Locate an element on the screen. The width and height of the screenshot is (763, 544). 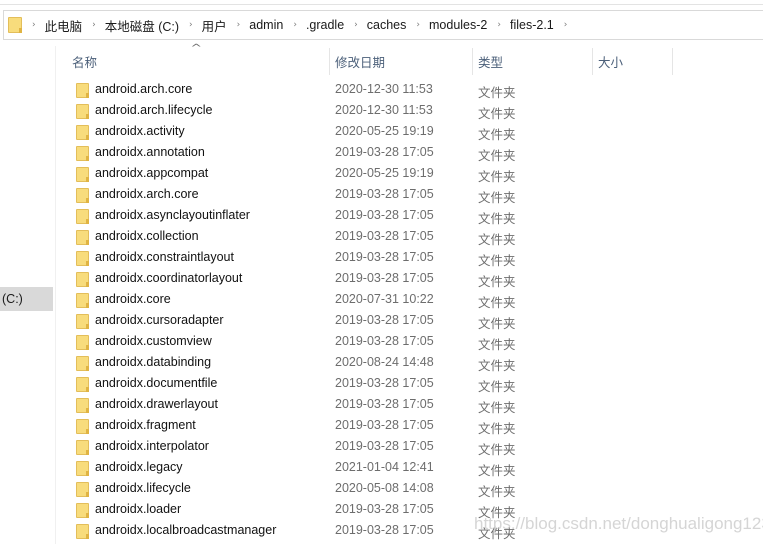
file-name: androidx.drawerlayout is located at coordinates (156, 404).